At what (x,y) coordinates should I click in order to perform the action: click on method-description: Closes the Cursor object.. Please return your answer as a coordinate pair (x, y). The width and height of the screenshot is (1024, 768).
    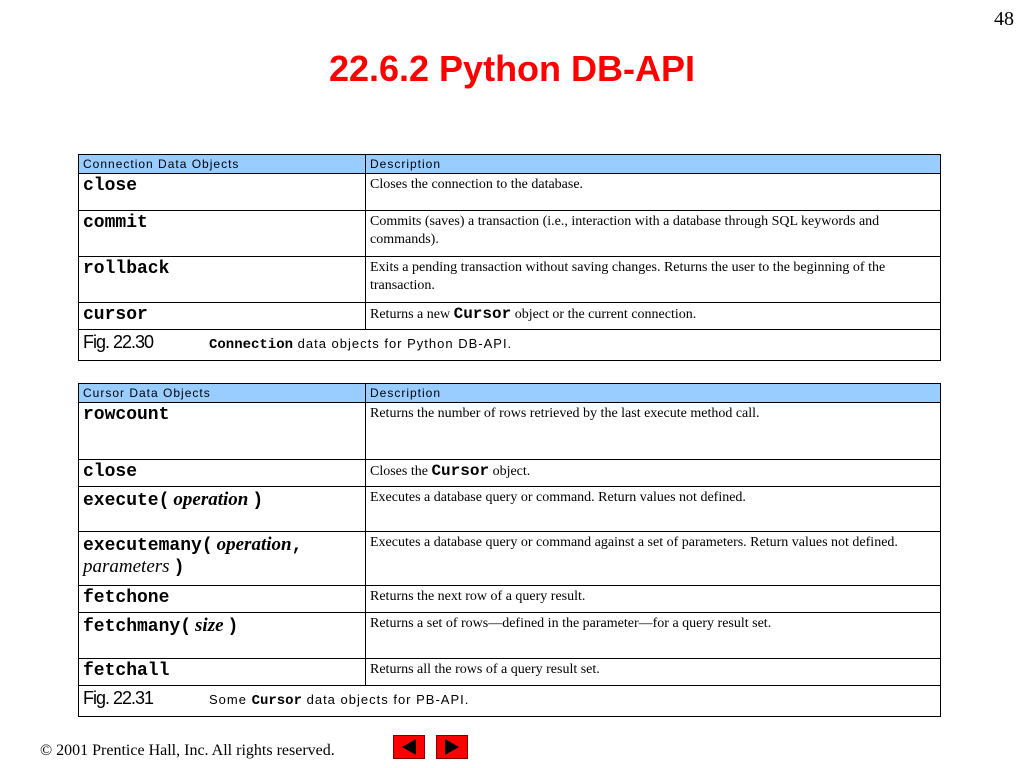
    Looking at the image, I should click on (653, 473).